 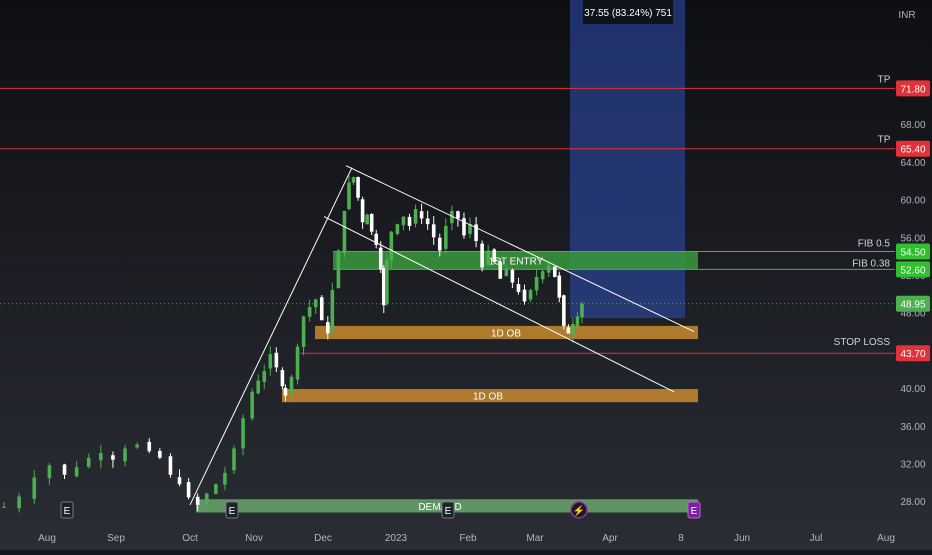 What do you see at coordinates (610, 538) in the screenshot?
I see `x-tick-label: Apr` at bounding box center [610, 538].